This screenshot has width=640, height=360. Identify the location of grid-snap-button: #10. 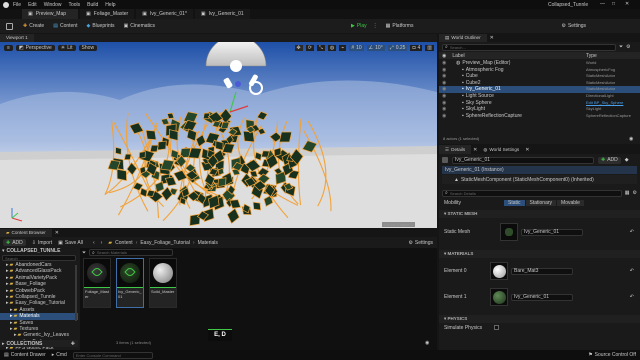
(356, 48).